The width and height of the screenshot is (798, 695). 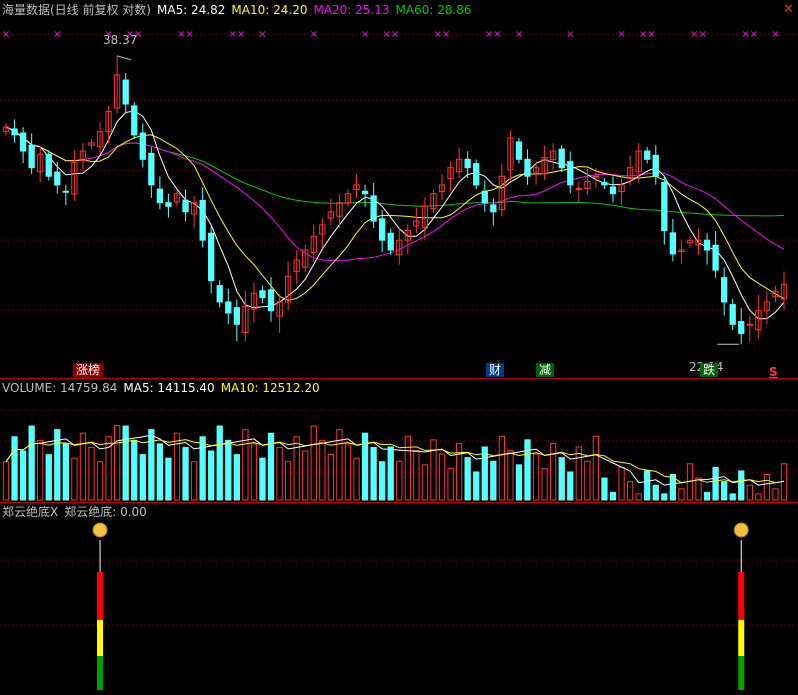 What do you see at coordinates (191, 10) in the screenshot?
I see `ma5-legend: MA5: 24.82` at bounding box center [191, 10].